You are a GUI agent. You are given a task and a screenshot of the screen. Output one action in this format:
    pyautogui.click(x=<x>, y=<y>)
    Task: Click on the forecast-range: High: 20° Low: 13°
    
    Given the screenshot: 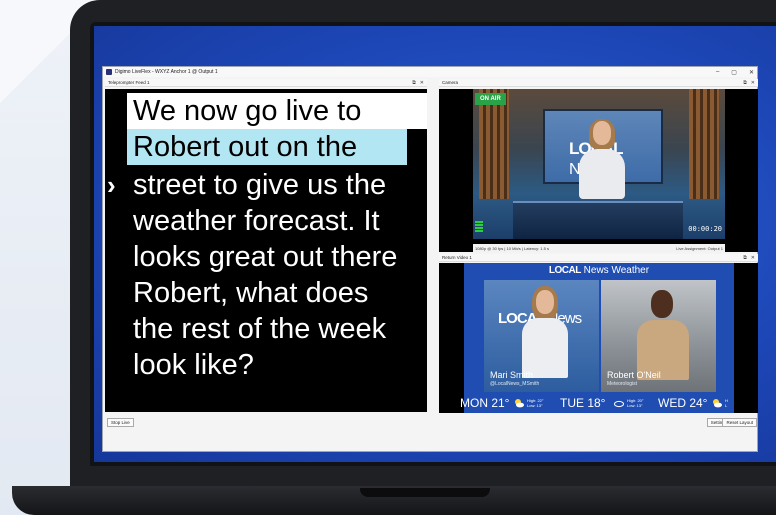 What is the action you would take?
    pyautogui.click(x=635, y=403)
    